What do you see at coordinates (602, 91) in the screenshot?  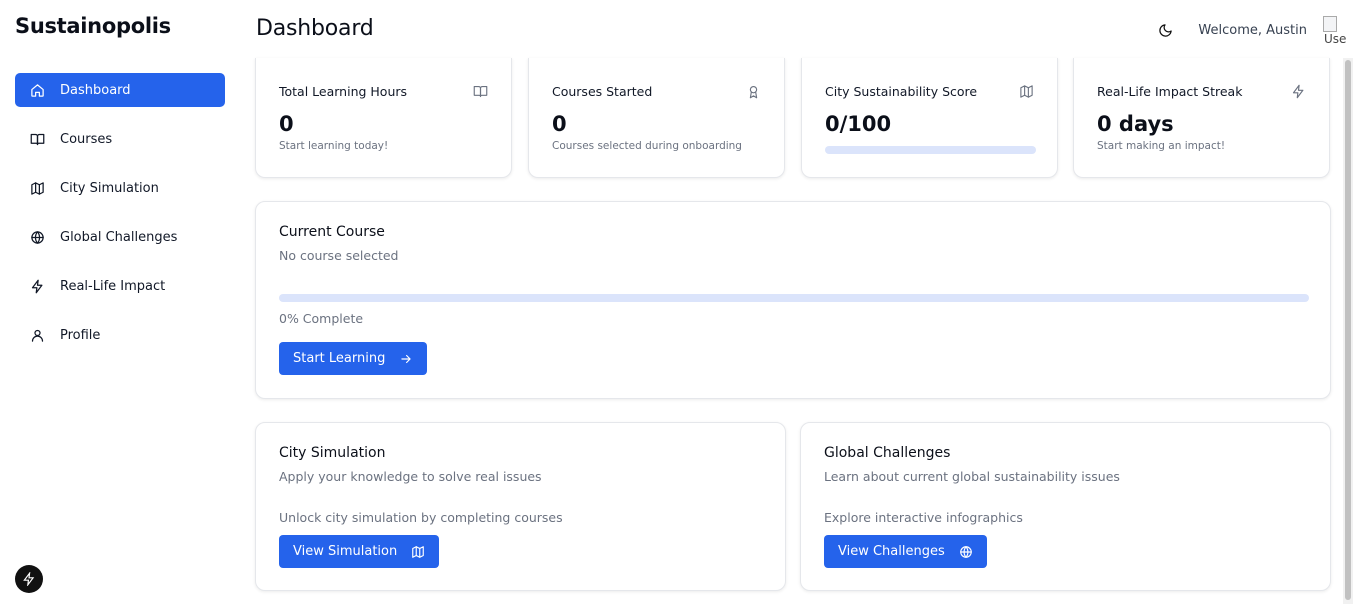 I see `stat-label: Courses Started` at bounding box center [602, 91].